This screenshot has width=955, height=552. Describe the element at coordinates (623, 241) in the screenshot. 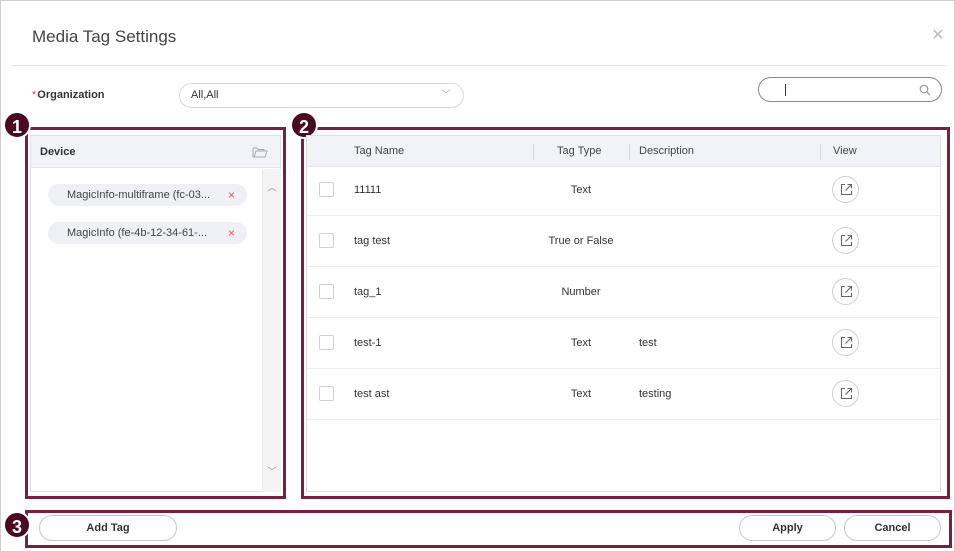

I see `table-row: tag test True or False` at that location.